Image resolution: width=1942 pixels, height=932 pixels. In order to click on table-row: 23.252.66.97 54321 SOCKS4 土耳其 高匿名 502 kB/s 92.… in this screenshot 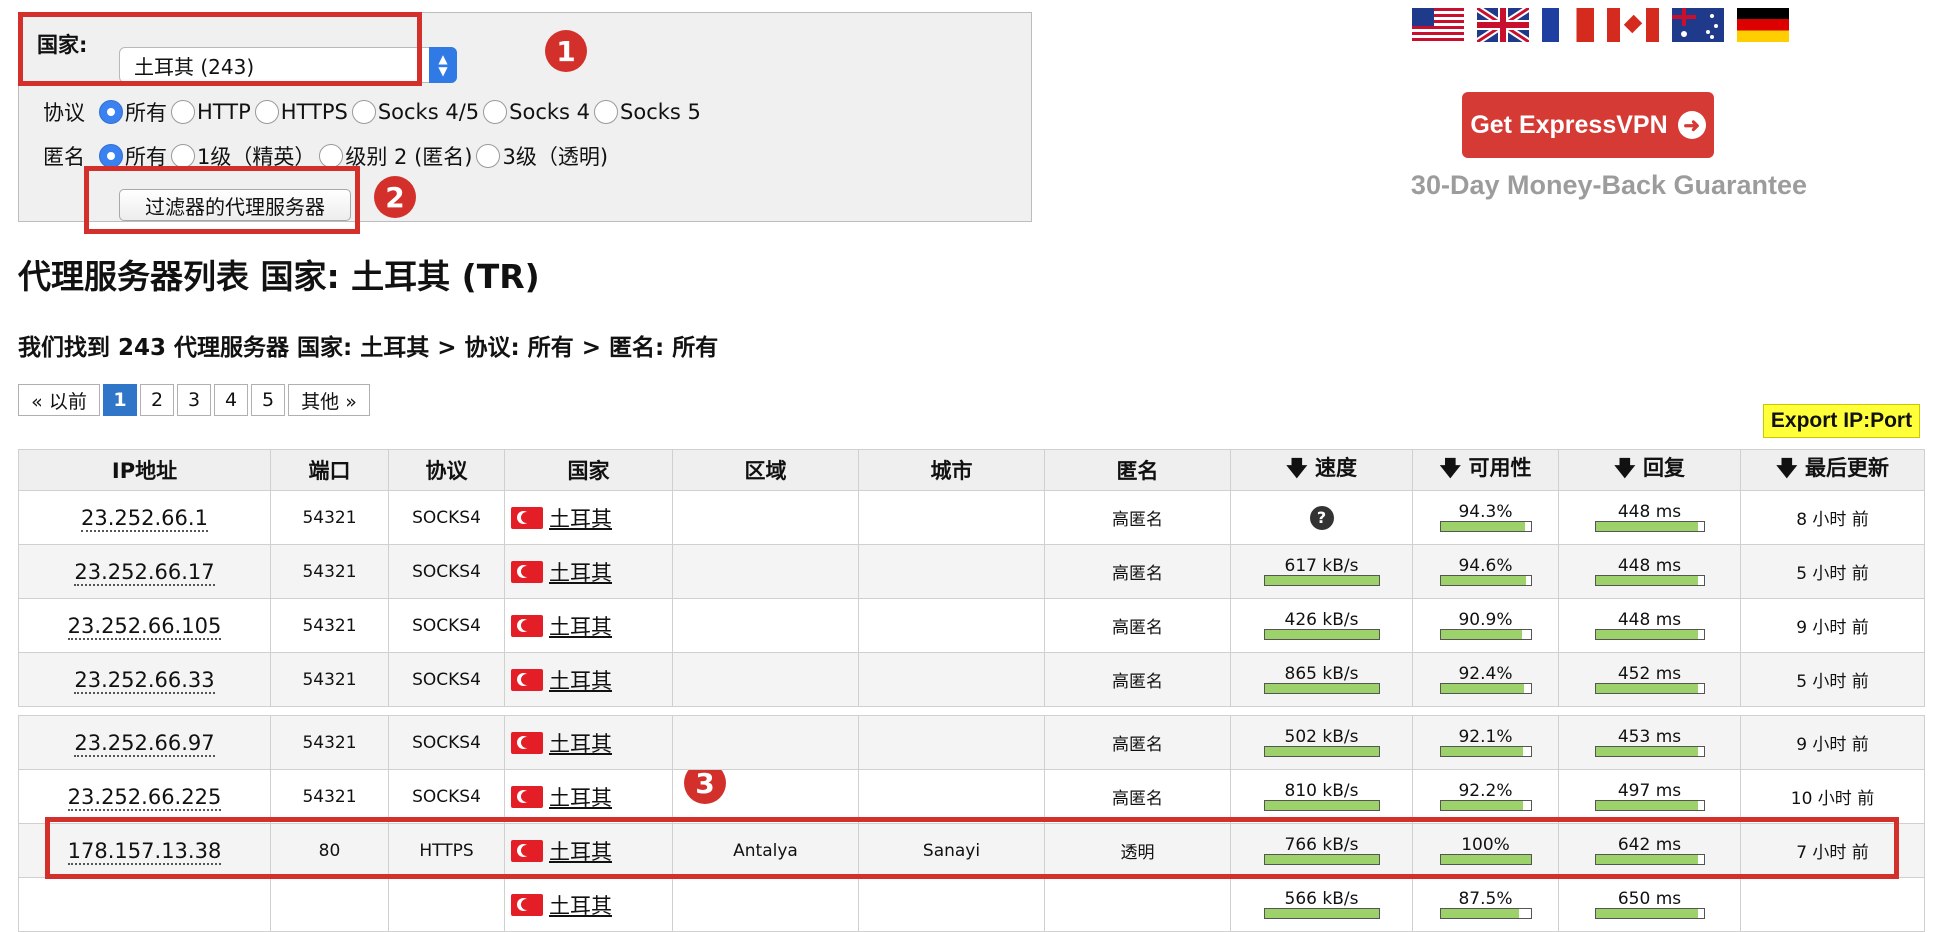, I will do `click(971, 742)`.